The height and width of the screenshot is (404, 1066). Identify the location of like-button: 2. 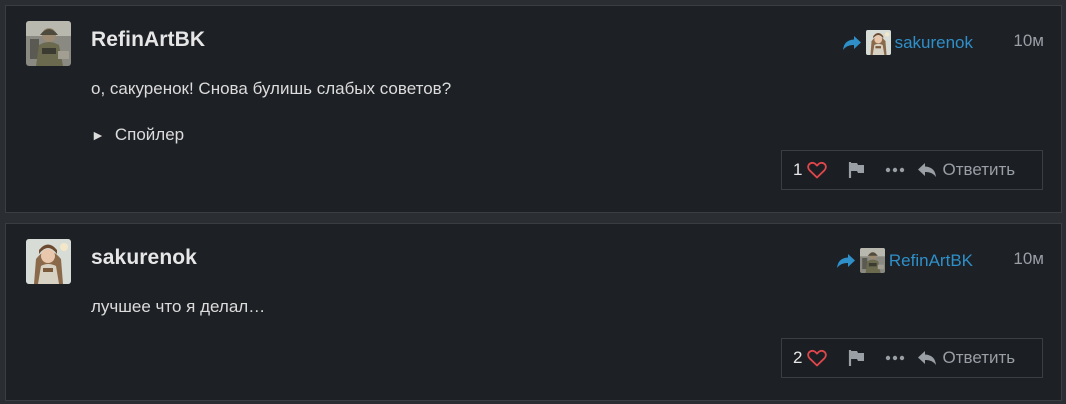
(810, 358).